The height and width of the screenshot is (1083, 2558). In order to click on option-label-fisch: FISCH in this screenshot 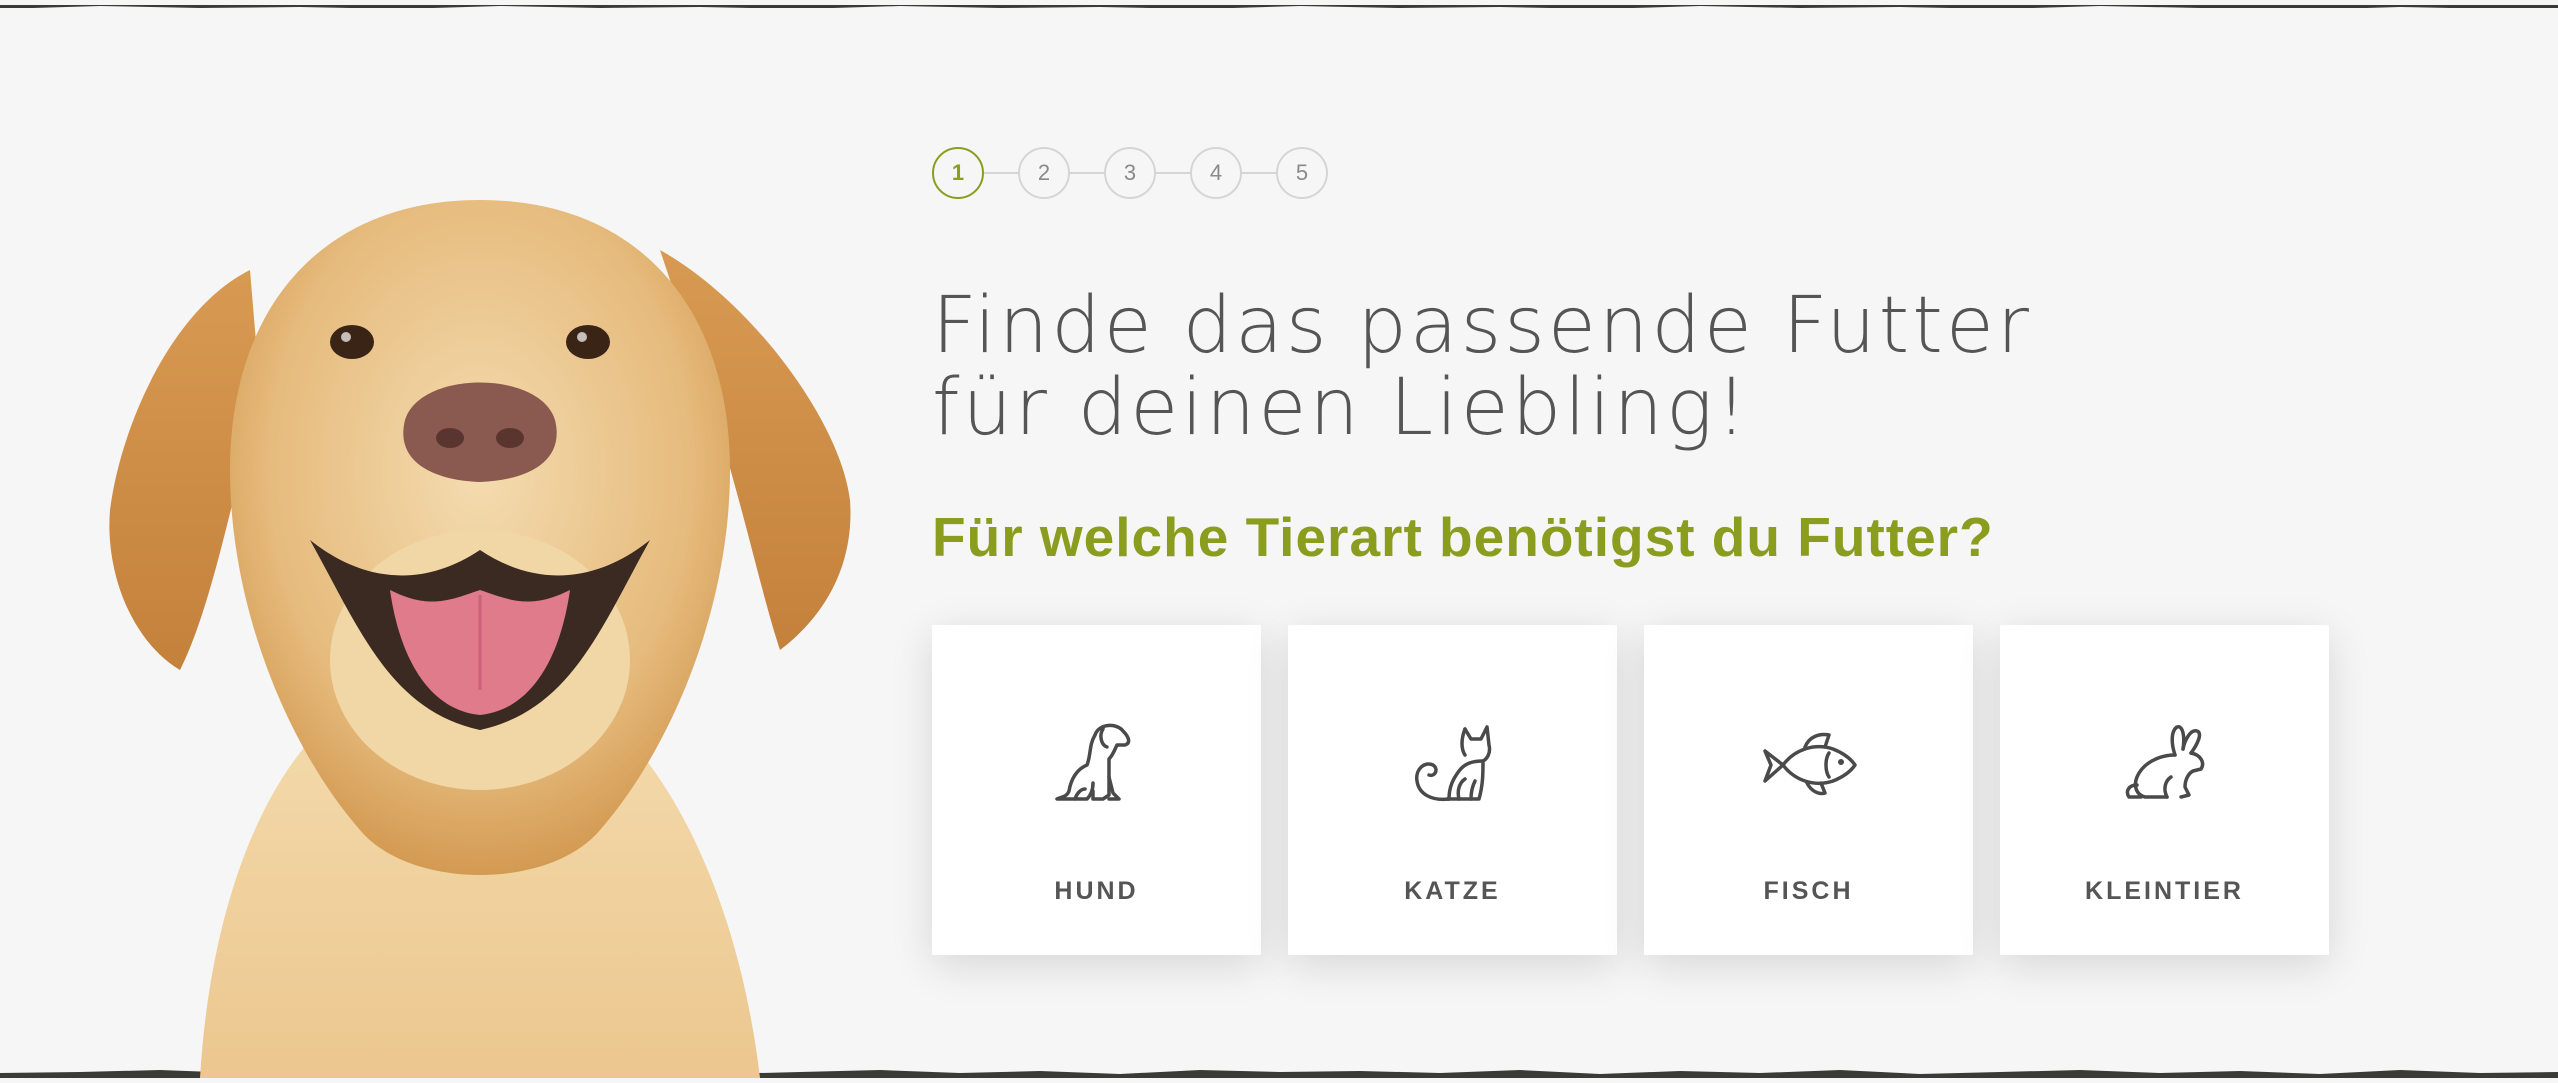, I will do `click(1808, 891)`.